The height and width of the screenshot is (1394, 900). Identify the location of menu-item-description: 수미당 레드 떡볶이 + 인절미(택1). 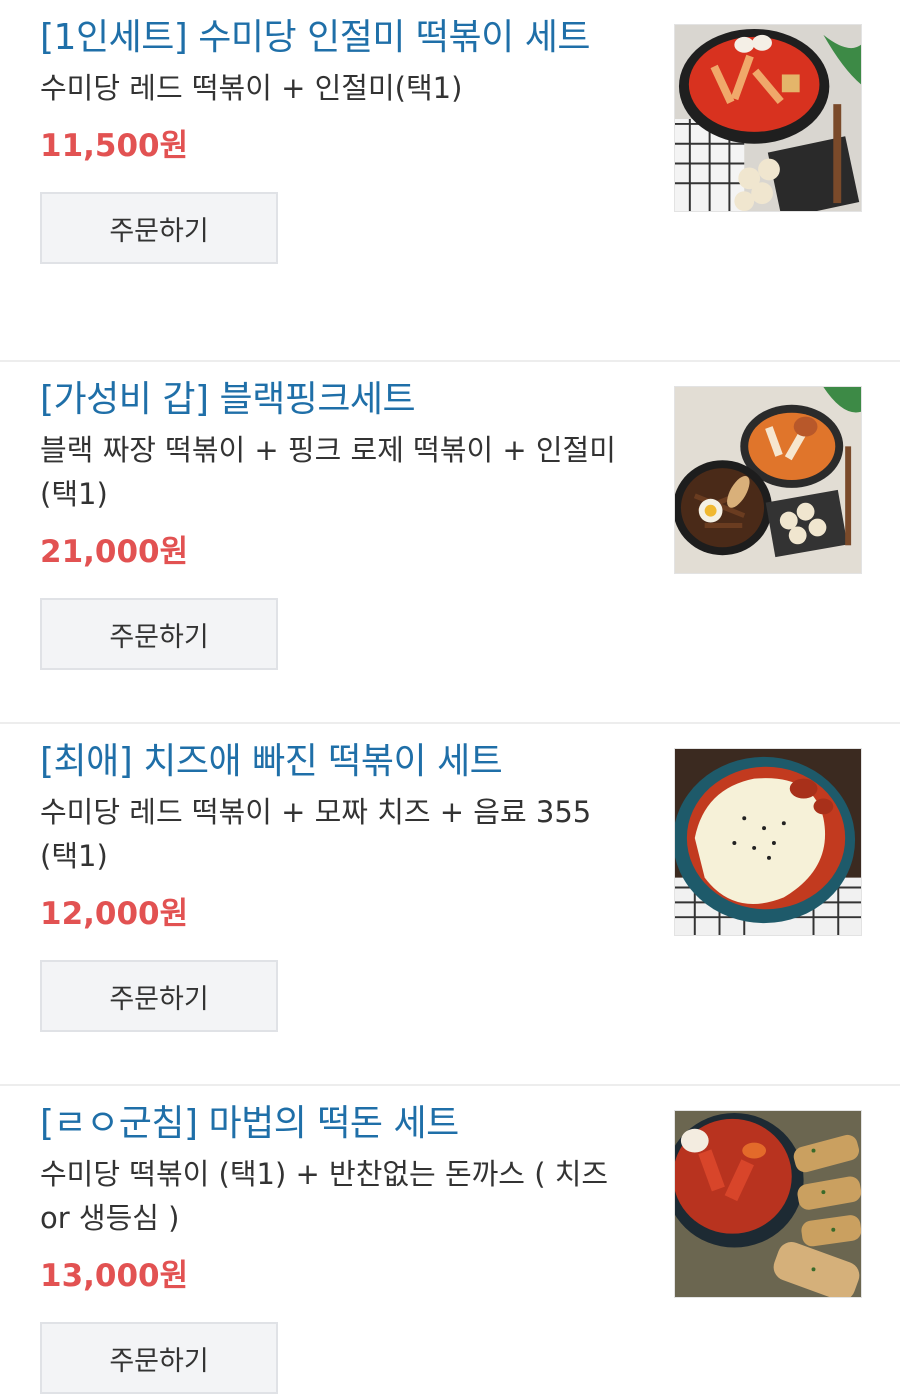
(251, 88).